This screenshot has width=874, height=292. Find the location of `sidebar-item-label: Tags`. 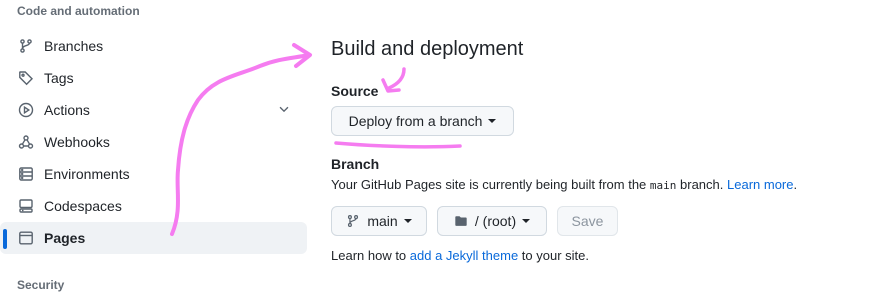

sidebar-item-label: Tags is located at coordinates (59, 78).